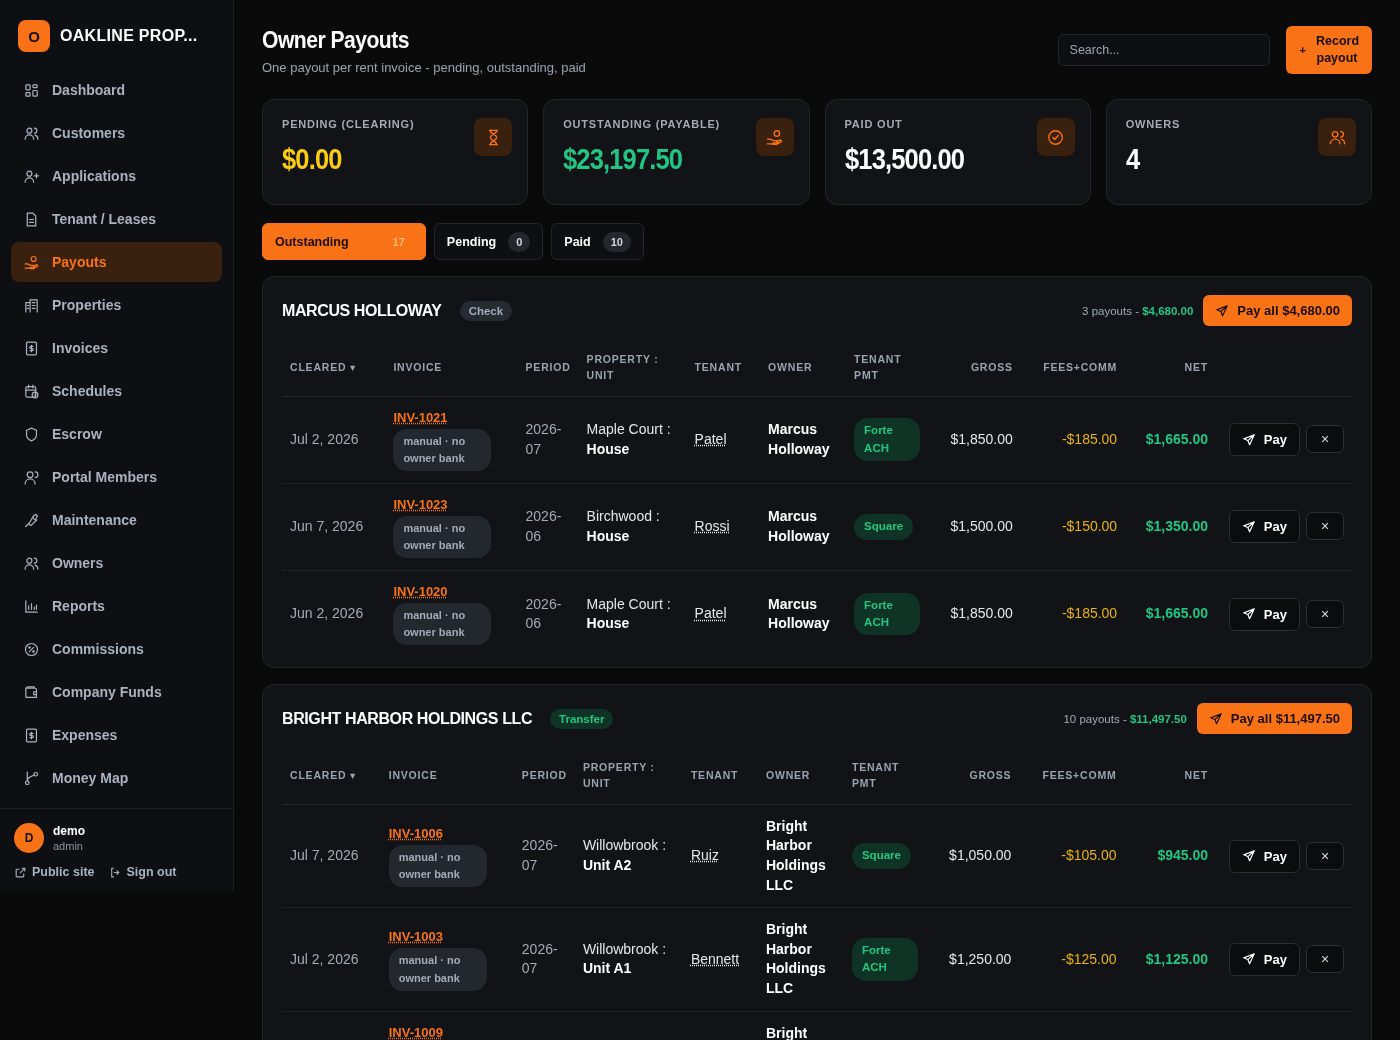 Image resolution: width=1400 pixels, height=1040 pixels. What do you see at coordinates (539, 855) in the screenshot?
I see `table-cell: 2026-07` at bounding box center [539, 855].